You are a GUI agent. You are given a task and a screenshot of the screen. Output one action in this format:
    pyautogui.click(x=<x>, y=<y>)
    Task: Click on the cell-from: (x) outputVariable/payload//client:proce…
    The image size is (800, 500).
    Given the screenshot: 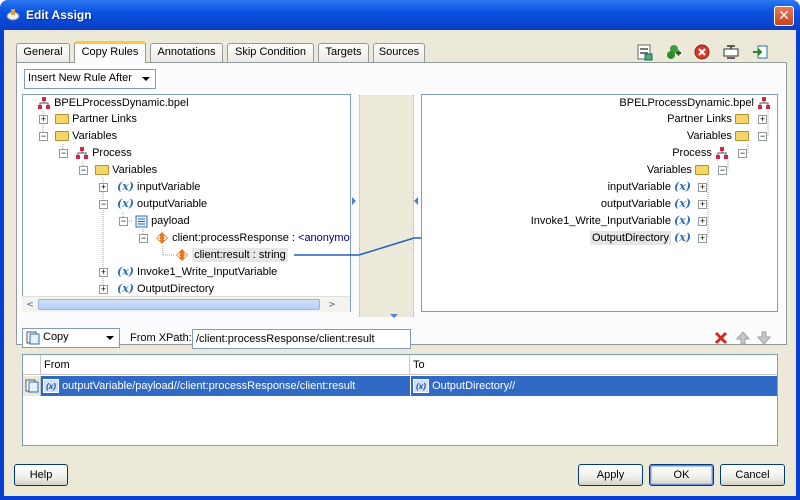 What is the action you would take?
    pyautogui.click(x=226, y=386)
    